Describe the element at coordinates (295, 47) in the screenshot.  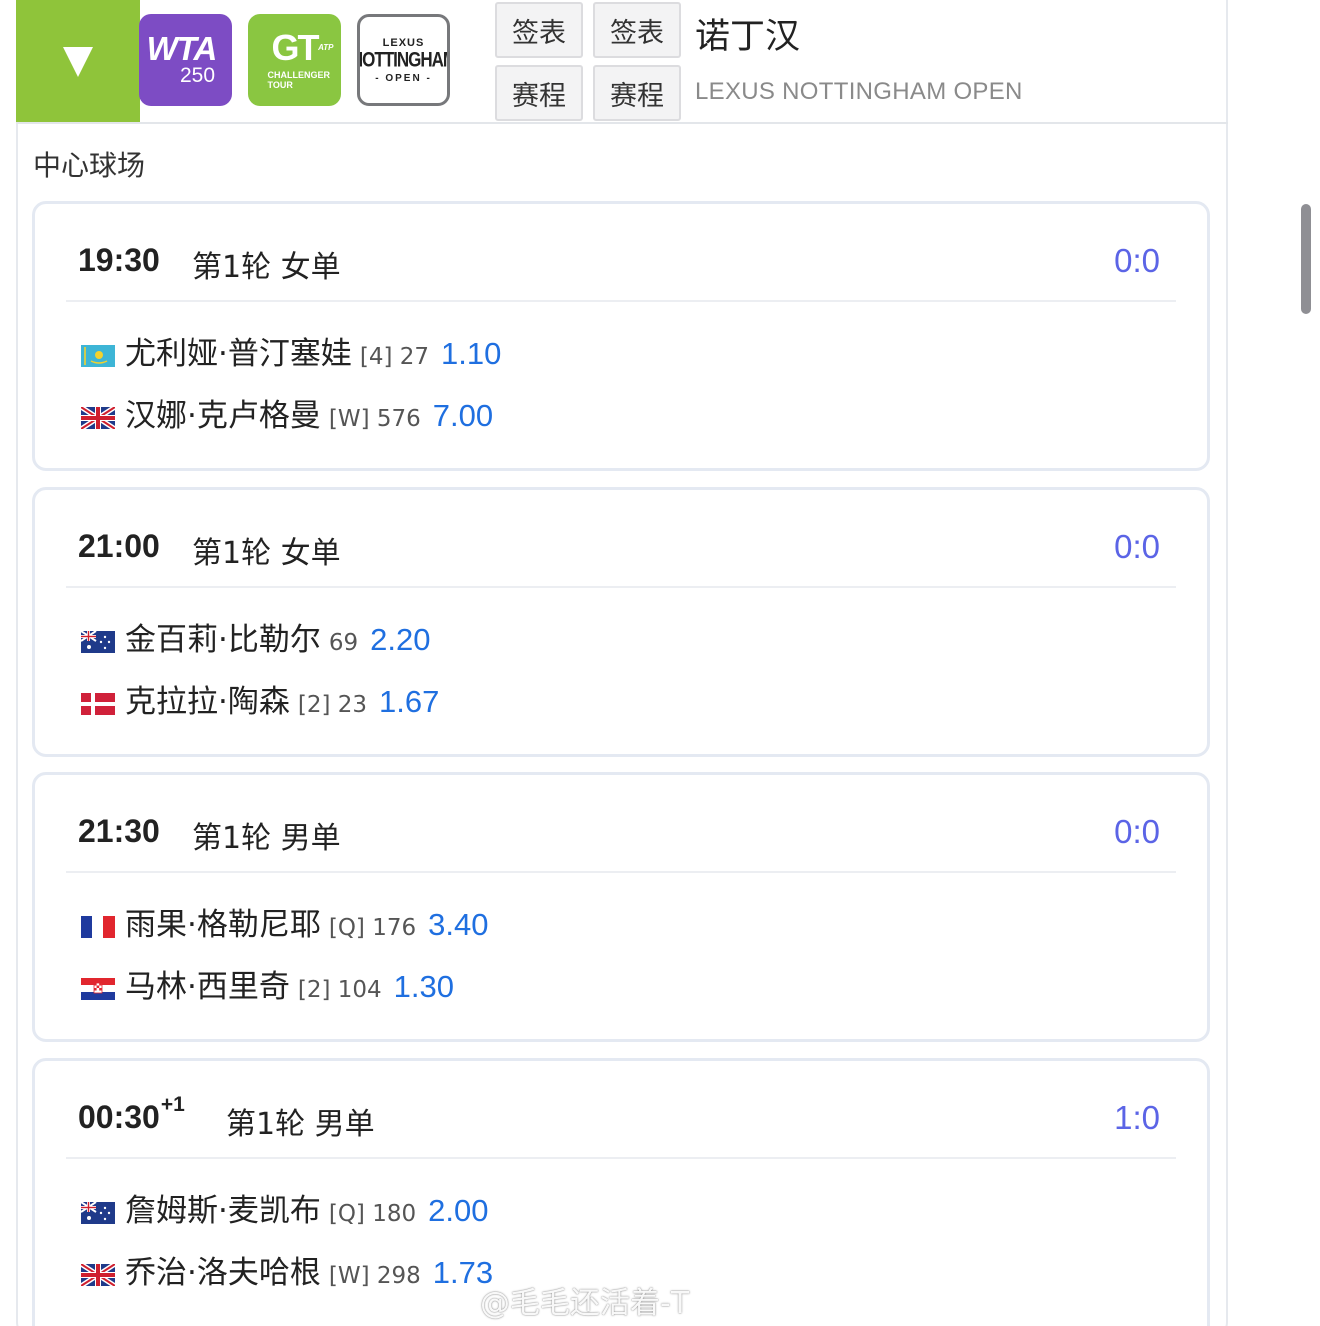
I see `challenger-mark: GT` at that location.